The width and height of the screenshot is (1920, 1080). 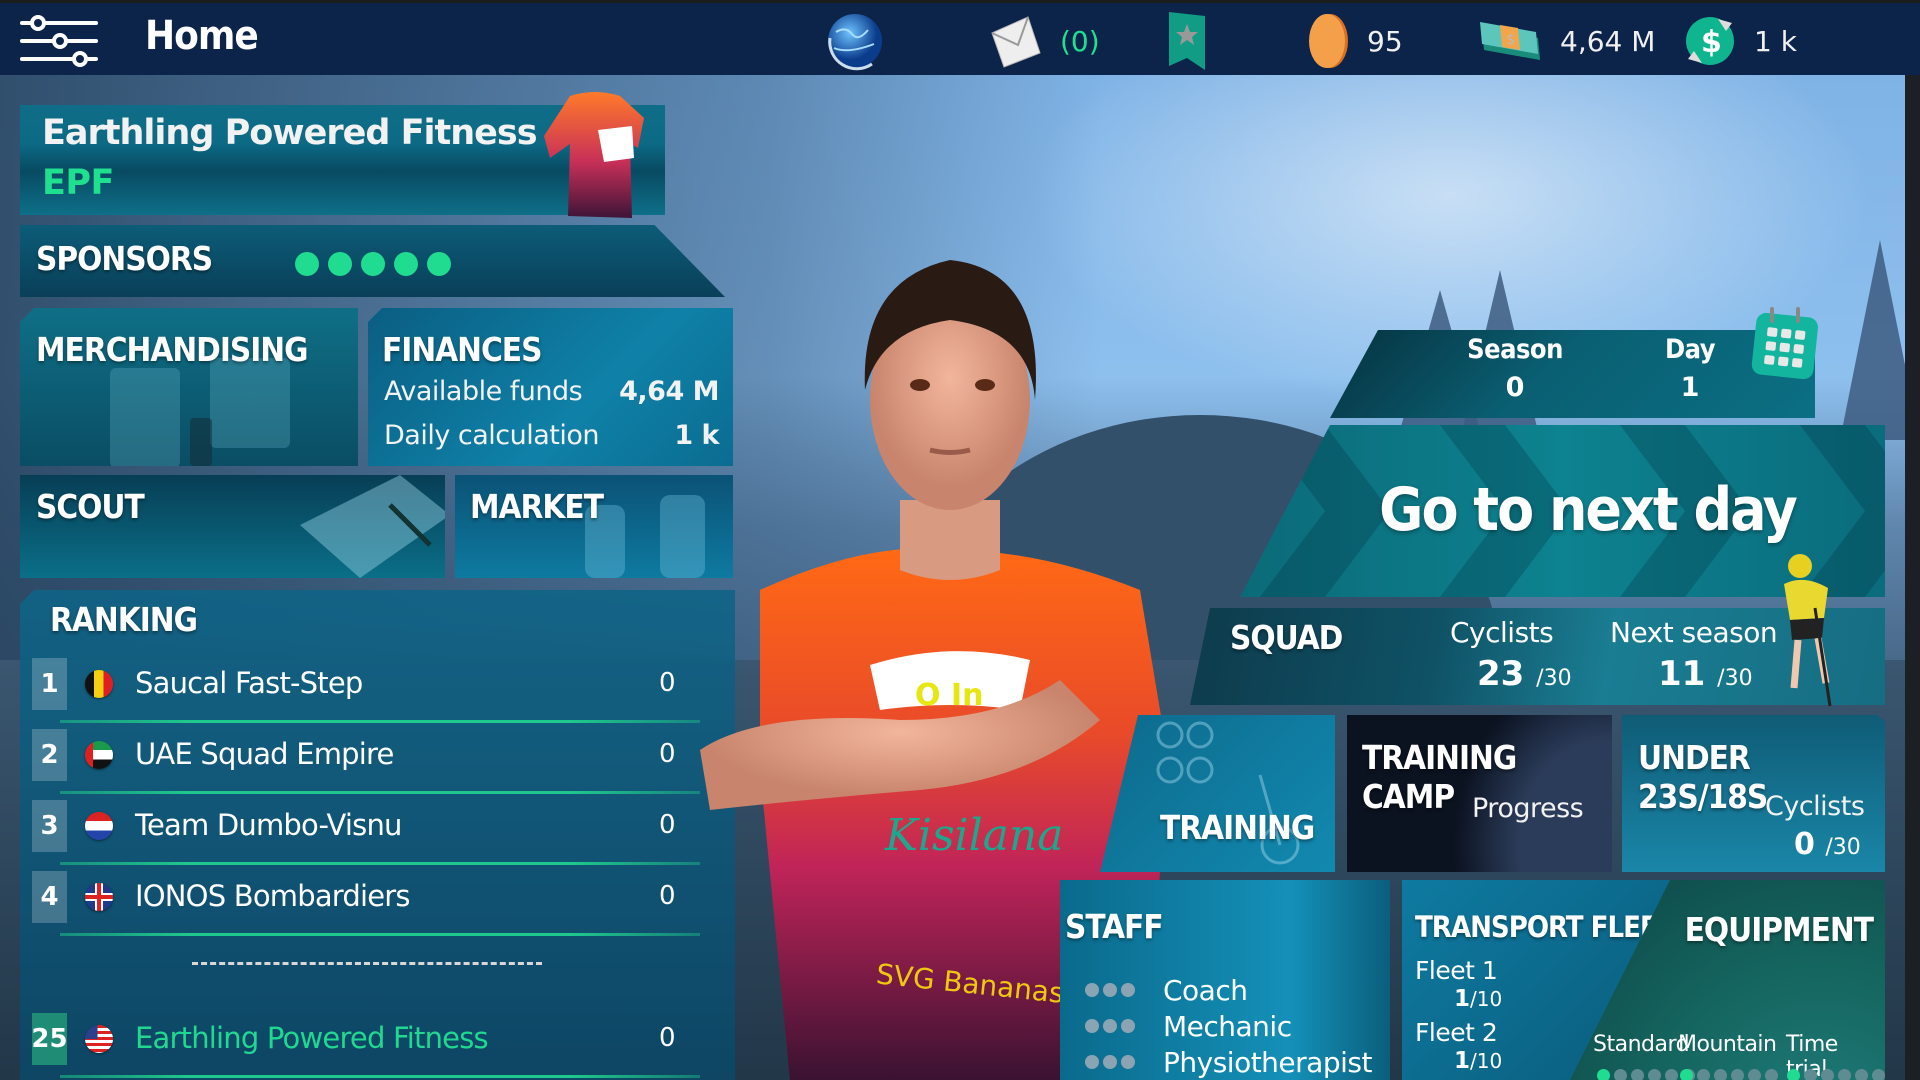 What do you see at coordinates (1205, 990) in the screenshot?
I see `staff-role: Coach` at bounding box center [1205, 990].